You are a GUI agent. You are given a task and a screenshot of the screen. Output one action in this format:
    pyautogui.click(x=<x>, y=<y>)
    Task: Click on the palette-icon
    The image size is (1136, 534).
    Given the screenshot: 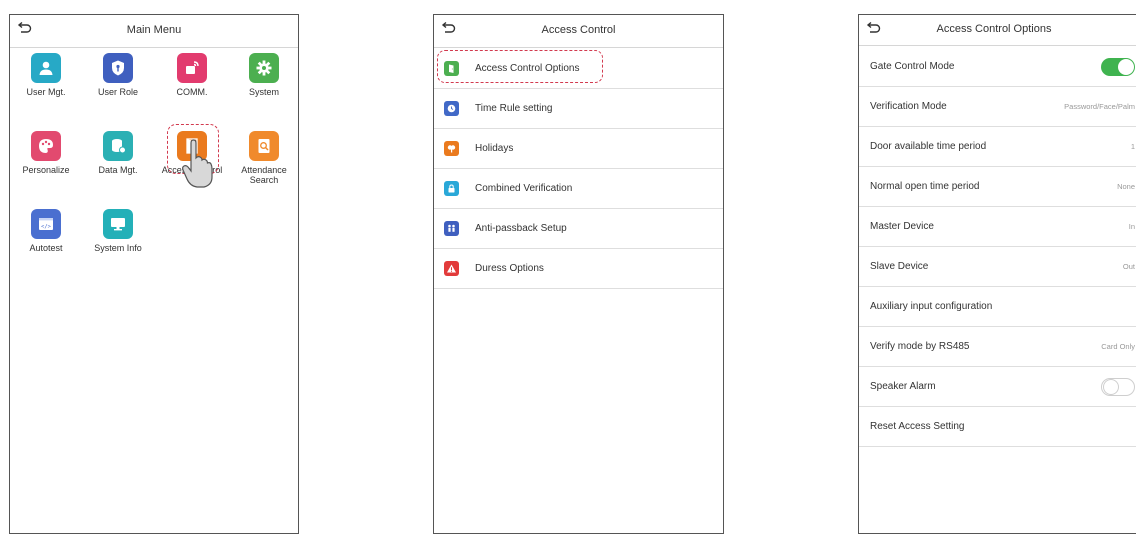 What is the action you would take?
    pyautogui.click(x=46, y=146)
    